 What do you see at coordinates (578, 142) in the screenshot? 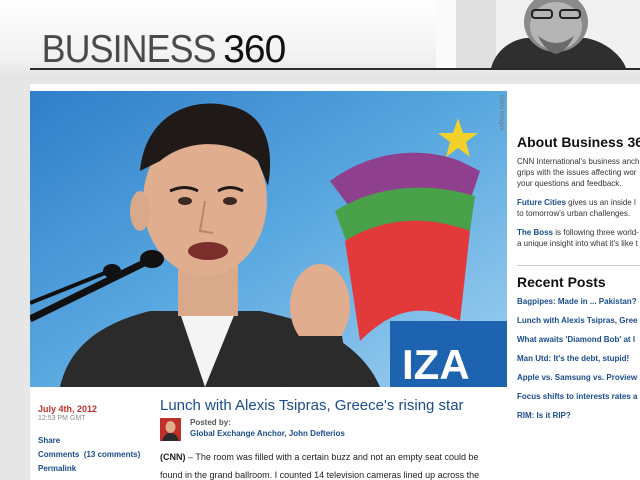
I see `about-title: About Business 360` at bounding box center [578, 142].